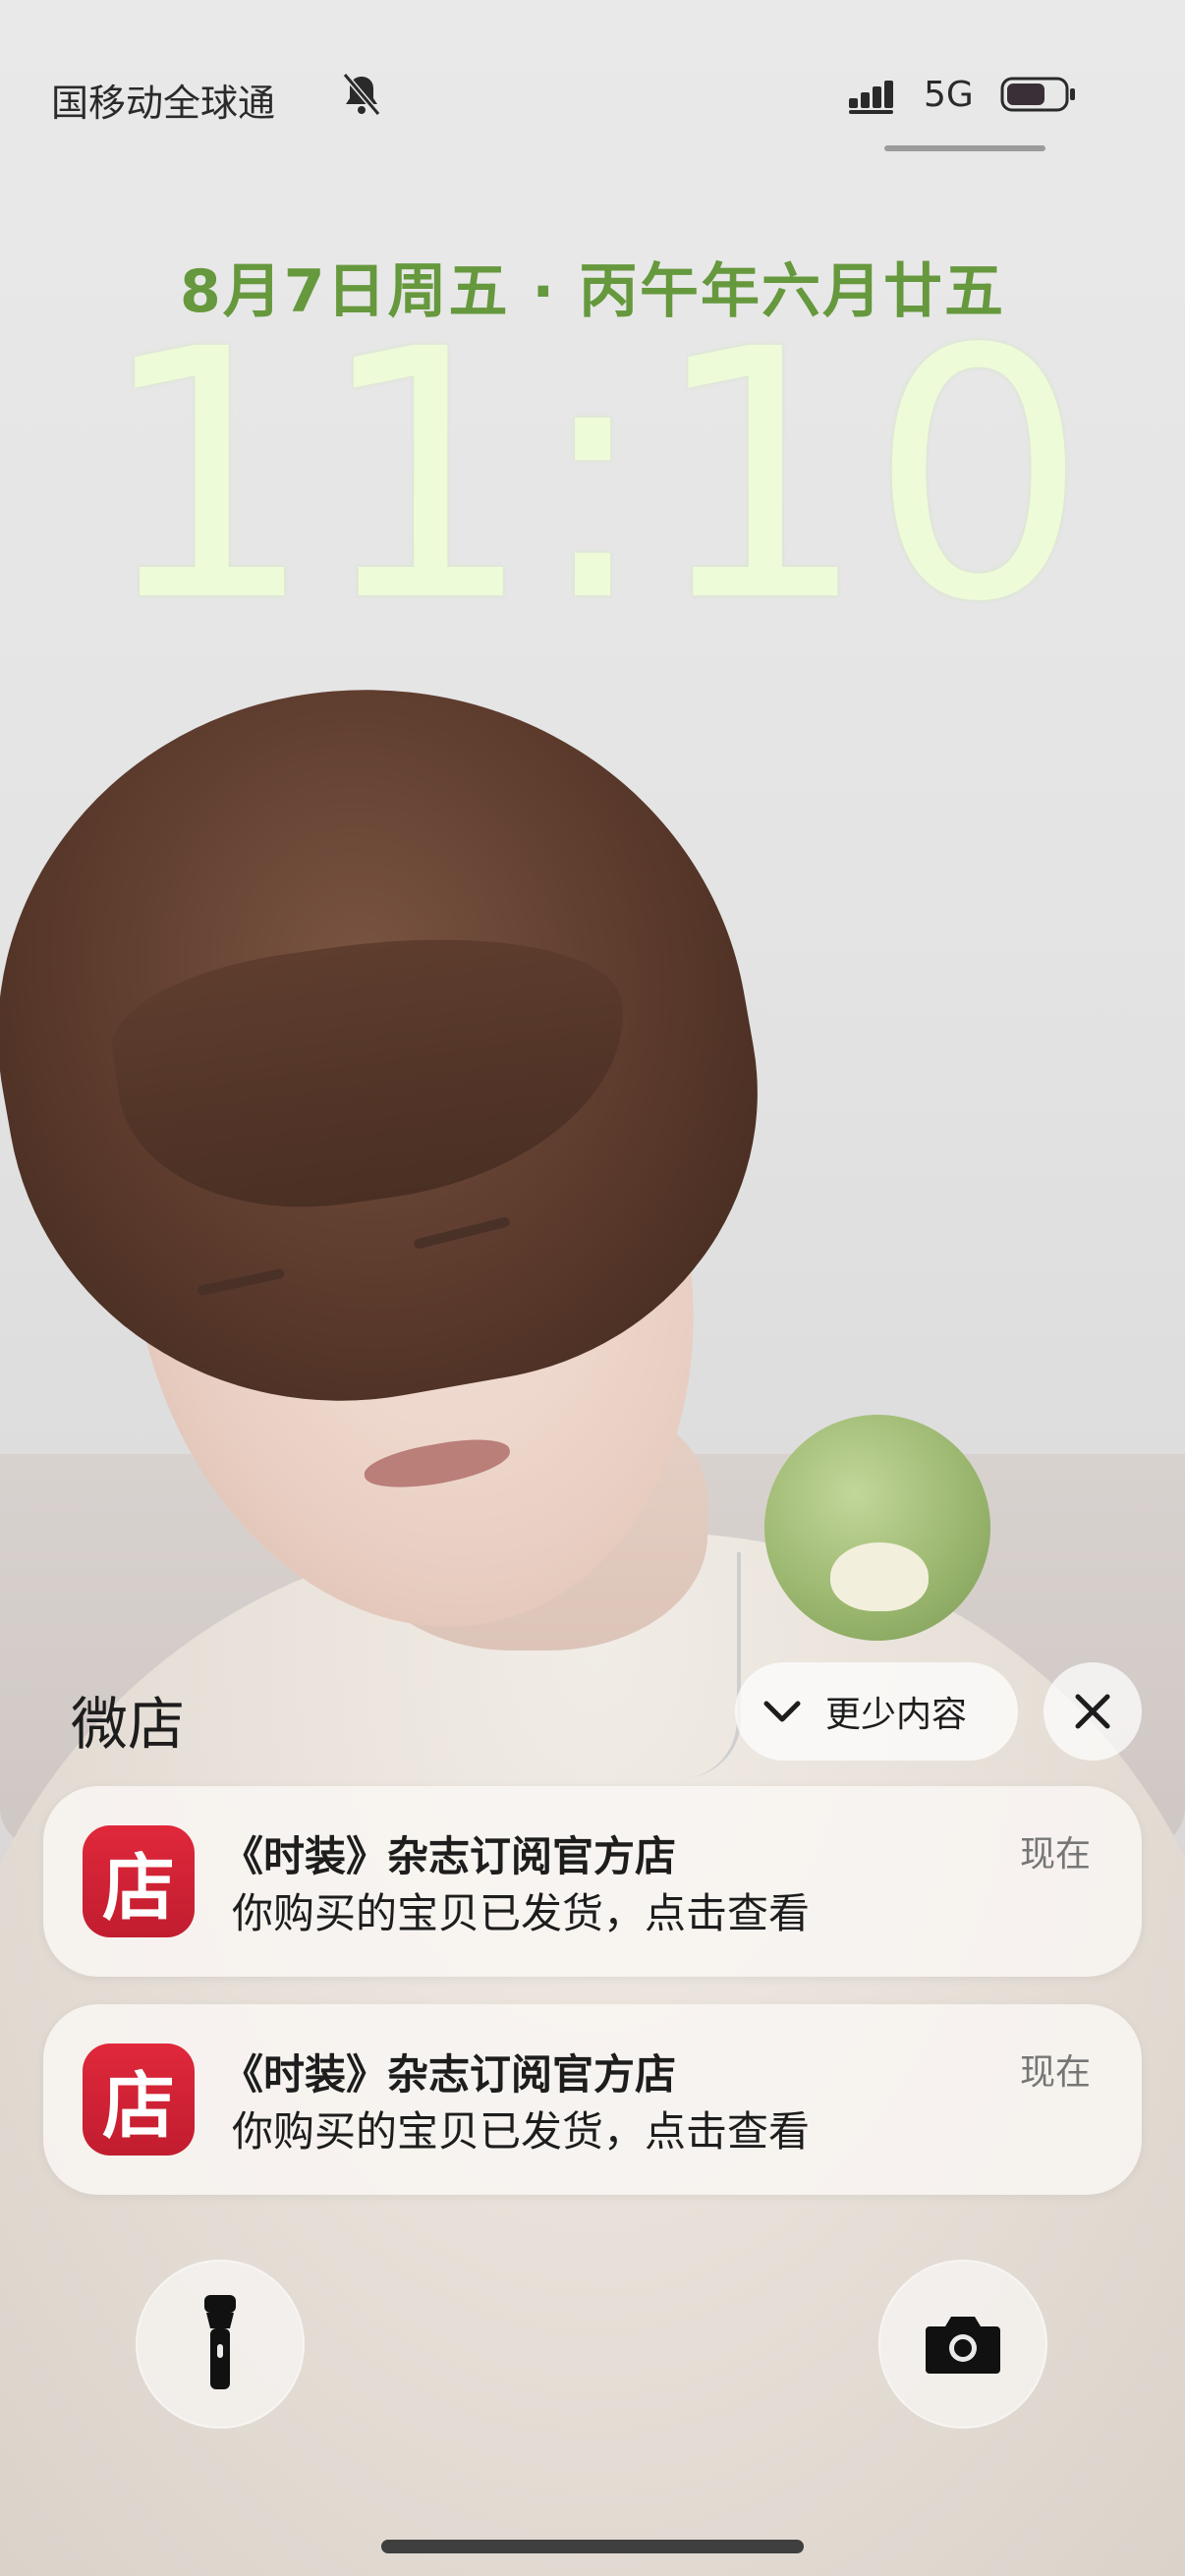 The image size is (1185, 2576). What do you see at coordinates (592, 2546) in the screenshot?
I see `home-indicator` at bounding box center [592, 2546].